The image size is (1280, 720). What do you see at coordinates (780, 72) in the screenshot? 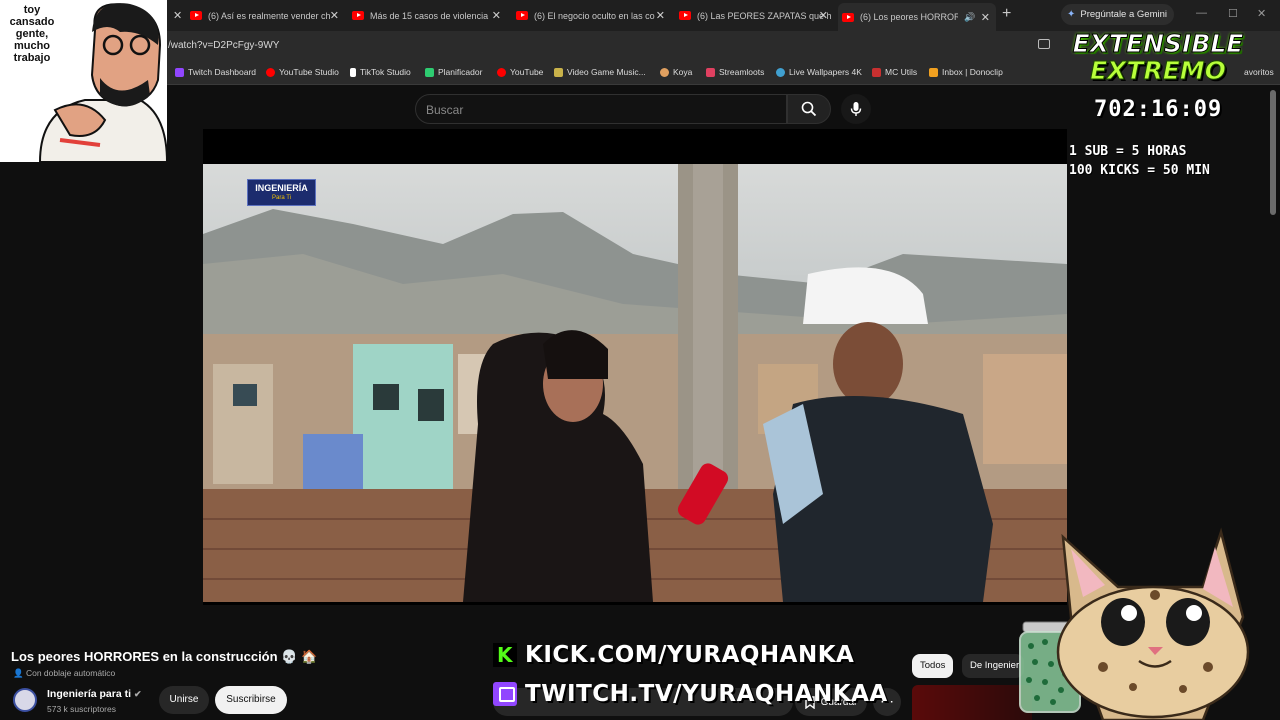
I see `wallpaper-icon` at bounding box center [780, 72].